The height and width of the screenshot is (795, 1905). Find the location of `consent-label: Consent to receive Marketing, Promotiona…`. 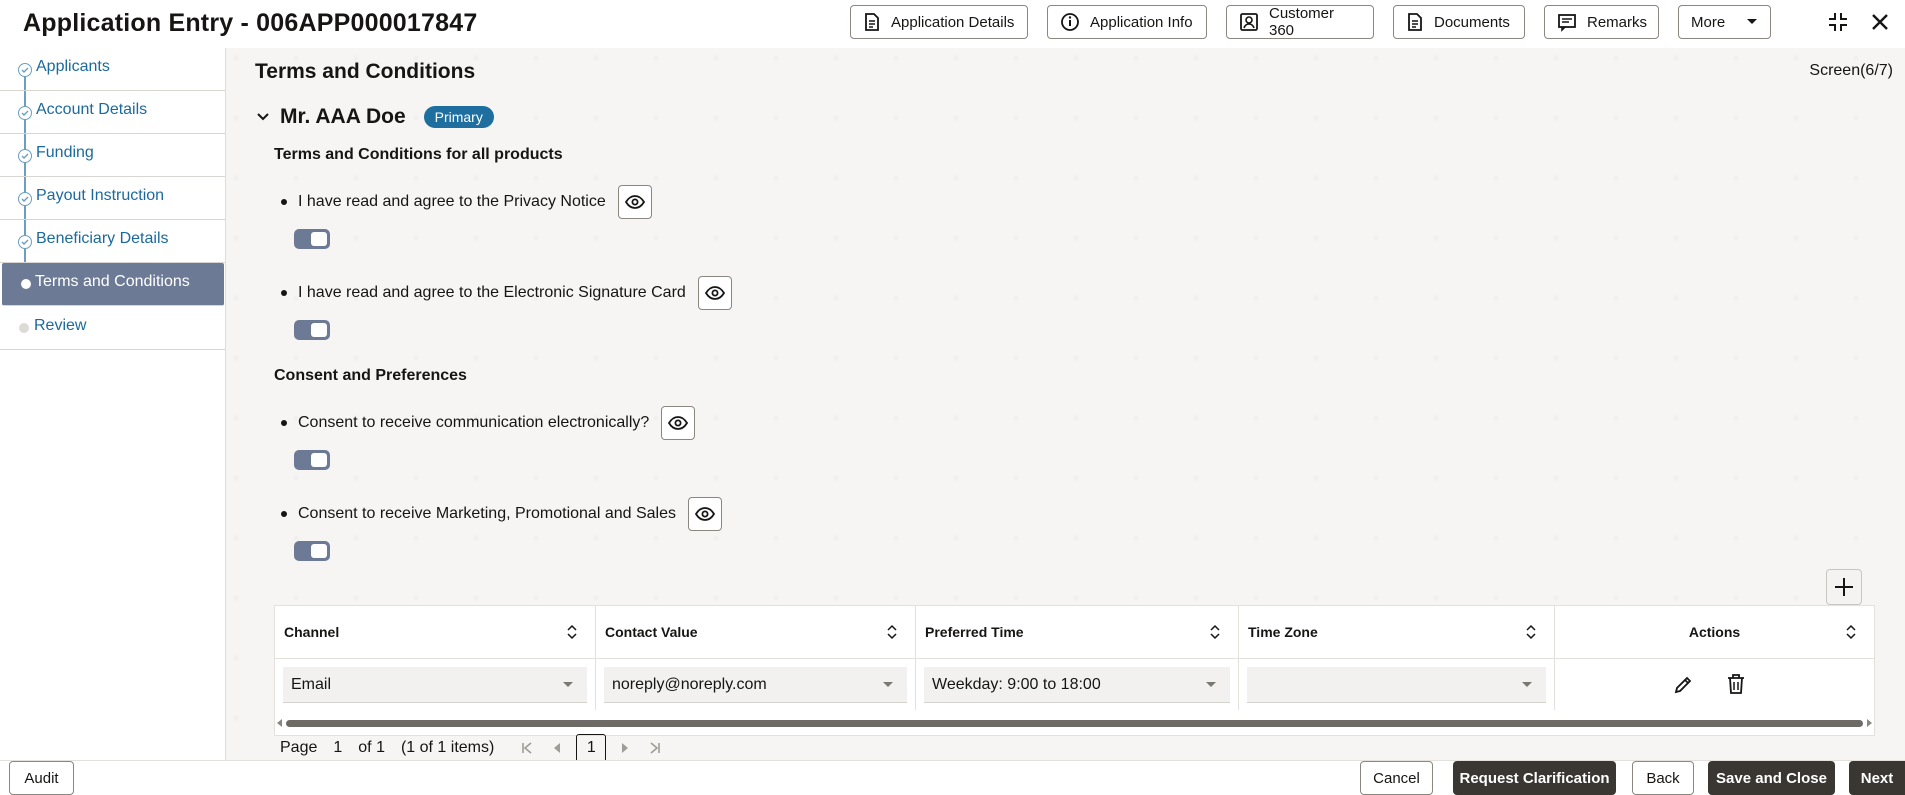

consent-label: Consent to receive Marketing, Promotiona… is located at coordinates (487, 513).